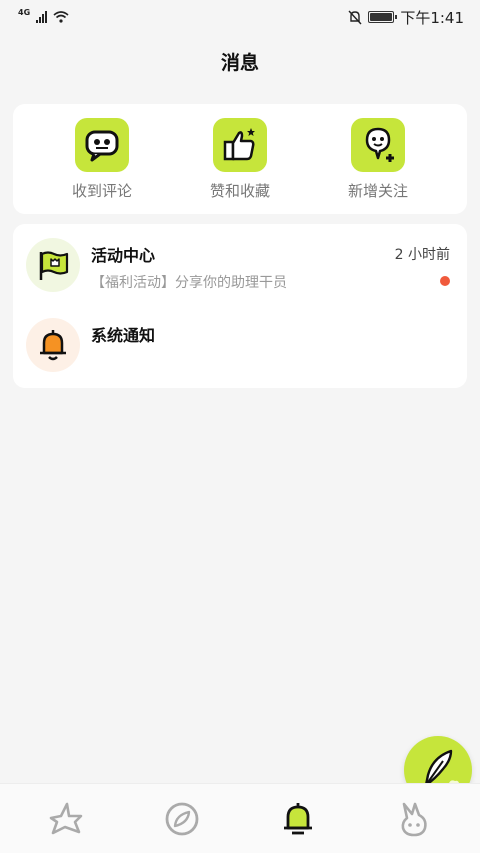 The width and height of the screenshot is (480, 853). What do you see at coordinates (61, 17) in the screenshot?
I see `wifi-icon` at bounding box center [61, 17].